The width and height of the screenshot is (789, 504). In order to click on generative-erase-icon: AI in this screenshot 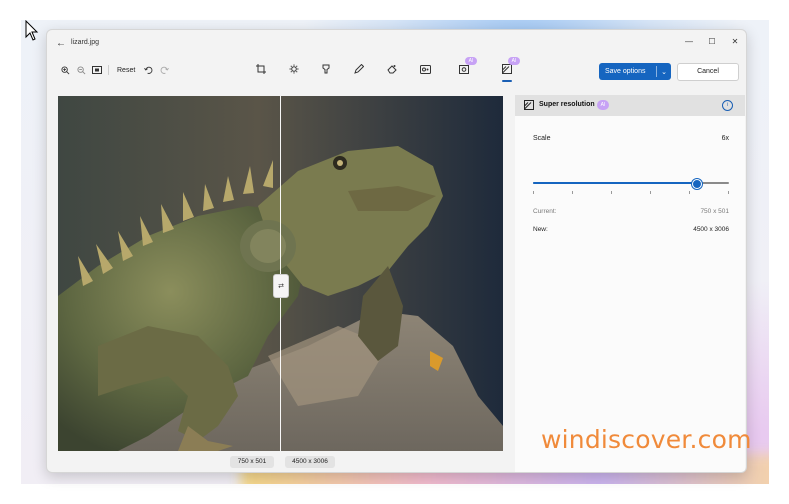, I will do `click(466, 67)`.